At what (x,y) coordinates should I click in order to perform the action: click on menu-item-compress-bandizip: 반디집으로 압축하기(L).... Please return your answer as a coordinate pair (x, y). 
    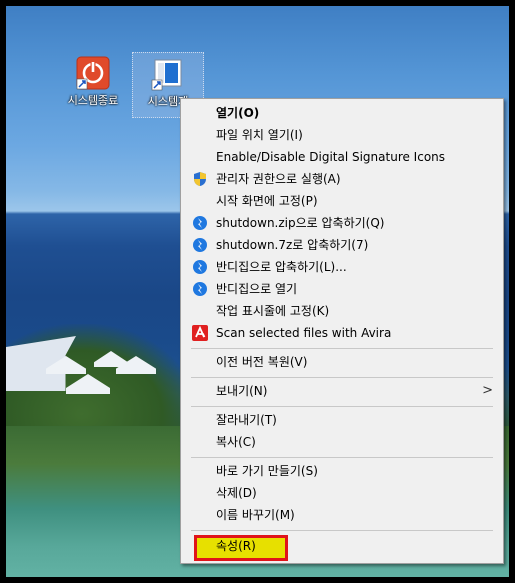
    Looking at the image, I should click on (342, 267).